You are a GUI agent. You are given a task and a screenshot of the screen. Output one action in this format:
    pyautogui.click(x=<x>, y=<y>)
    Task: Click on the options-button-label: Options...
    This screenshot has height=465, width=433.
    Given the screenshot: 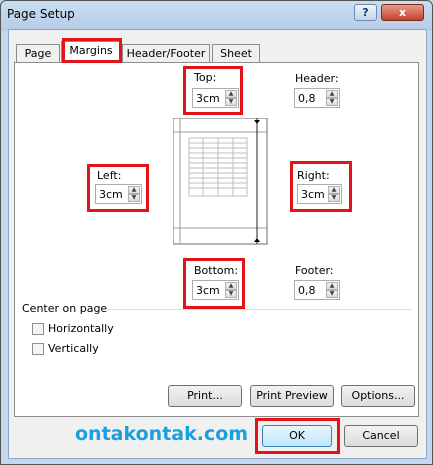 What is the action you would take?
    pyautogui.click(x=378, y=395)
    